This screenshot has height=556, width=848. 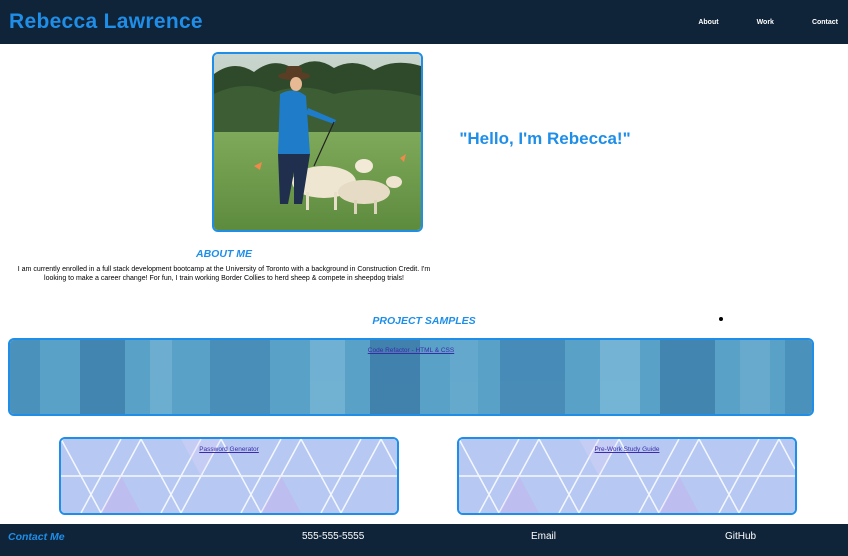 I want to click on footer-email-link: Email, so click(x=543, y=536).